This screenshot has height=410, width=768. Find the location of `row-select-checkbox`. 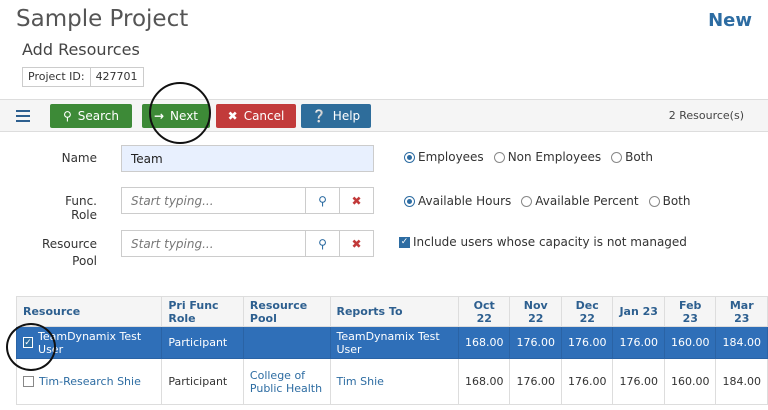

row-select-checkbox is located at coordinates (28, 381).